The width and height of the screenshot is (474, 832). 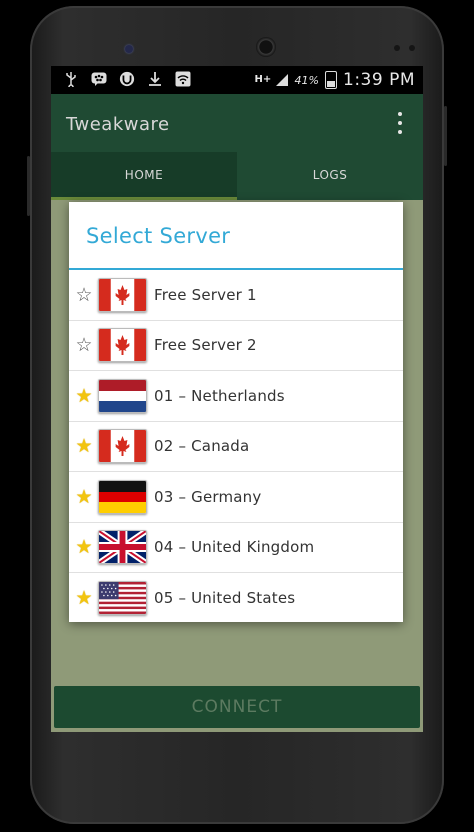 I want to click on front-camera, so click(x=129, y=49).